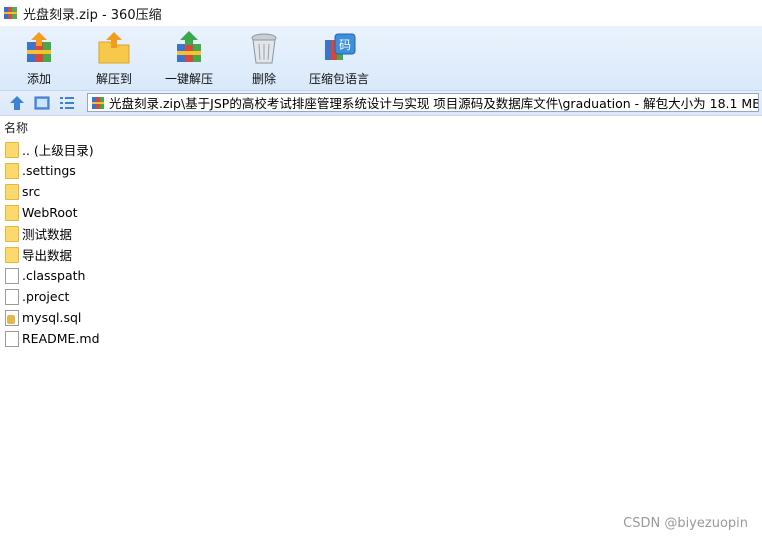 The width and height of the screenshot is (762, 540). Describe the element at coordinates (58, 150) in the screenshot. I see `file-name: .. (上级目录)` at that location.